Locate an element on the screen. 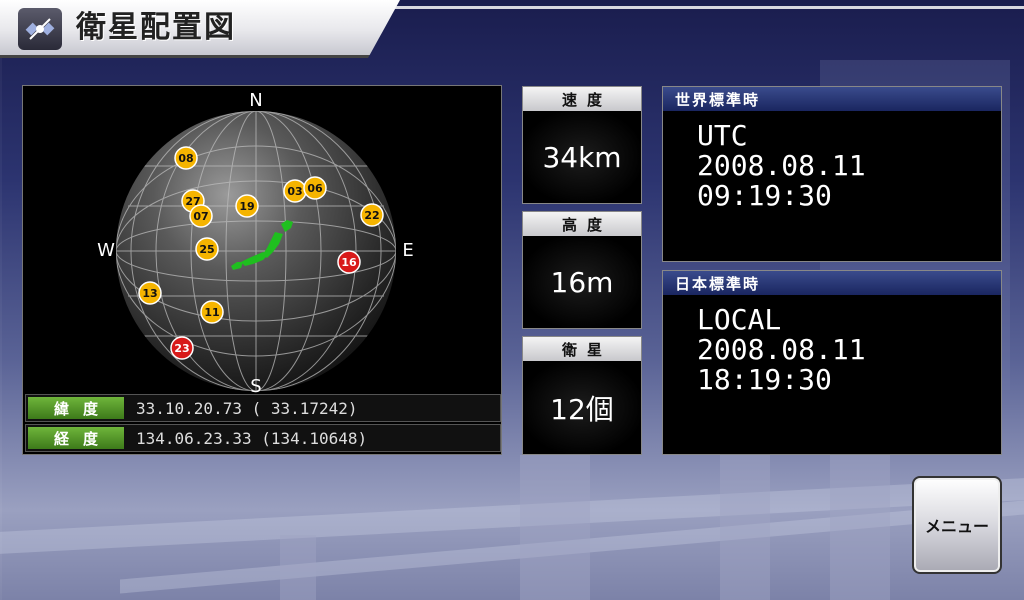 The height and width of the screenshot is (600, 1024). title-bar: 衛星配置図 is located at coordinates (200, 29).